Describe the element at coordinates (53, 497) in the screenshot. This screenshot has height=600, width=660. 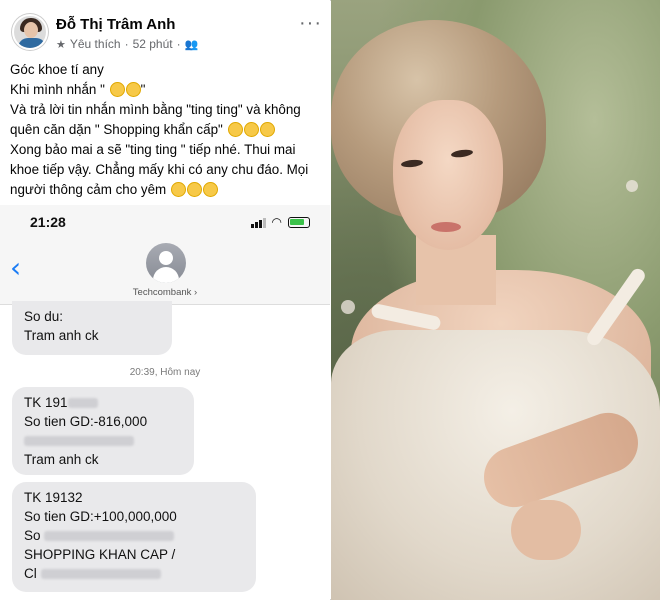
I see `message-line: TK 19132` at that location.